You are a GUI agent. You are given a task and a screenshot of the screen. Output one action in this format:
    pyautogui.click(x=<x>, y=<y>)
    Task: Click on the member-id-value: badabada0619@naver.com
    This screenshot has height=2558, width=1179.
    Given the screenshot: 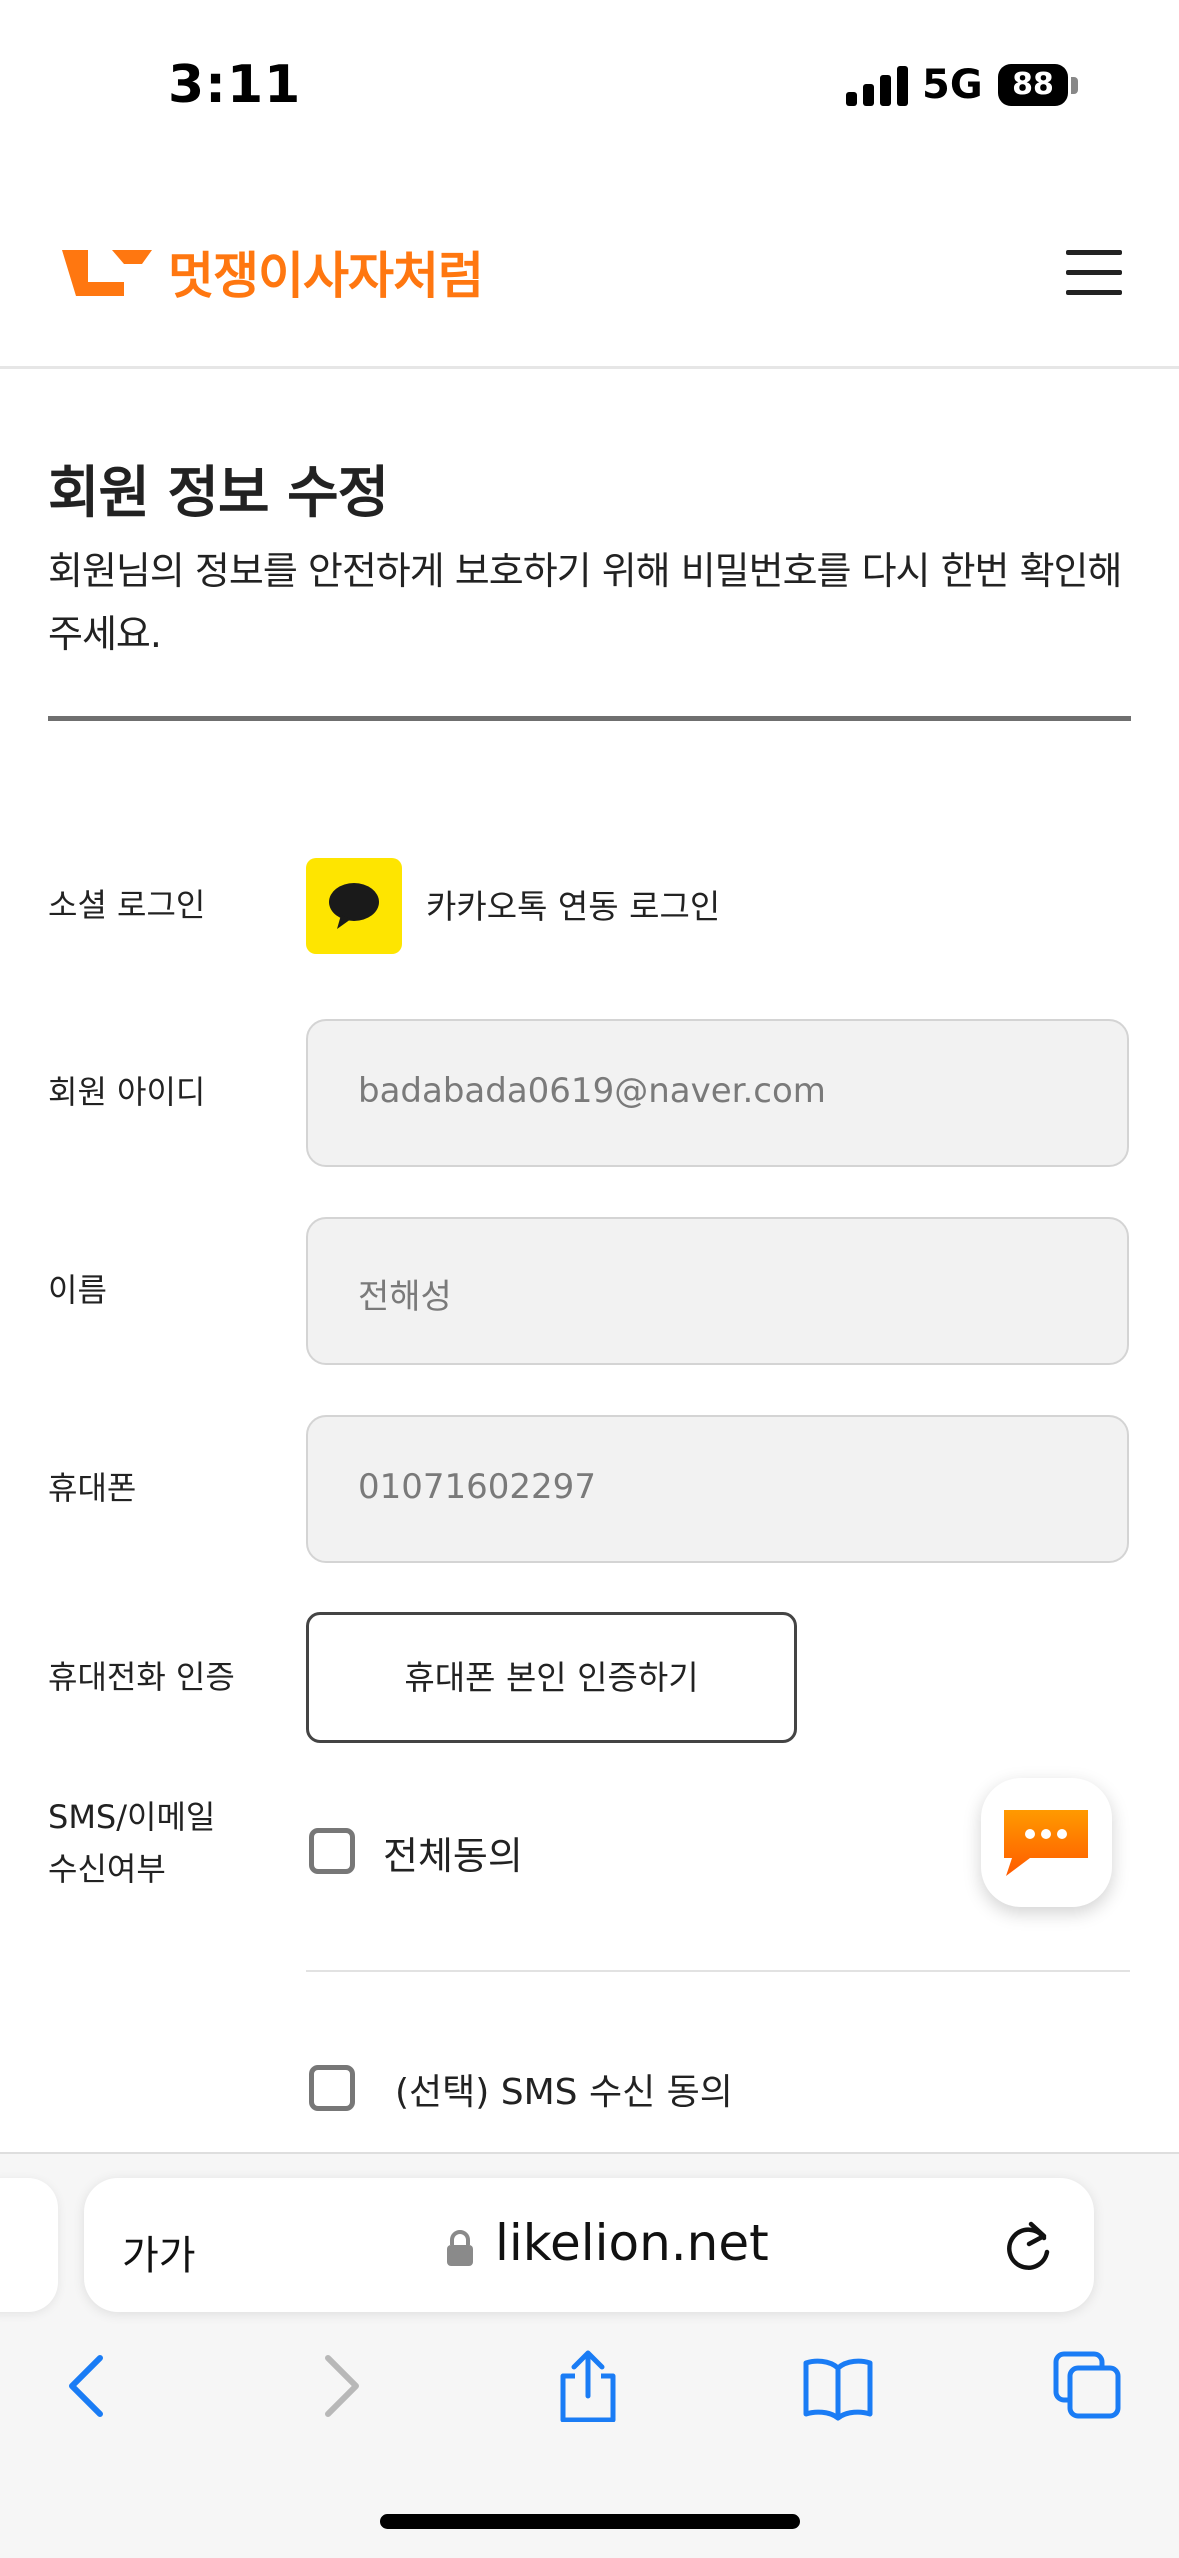 What is the action you would take?
    pyautogui.click(x=592, y=1091)
    